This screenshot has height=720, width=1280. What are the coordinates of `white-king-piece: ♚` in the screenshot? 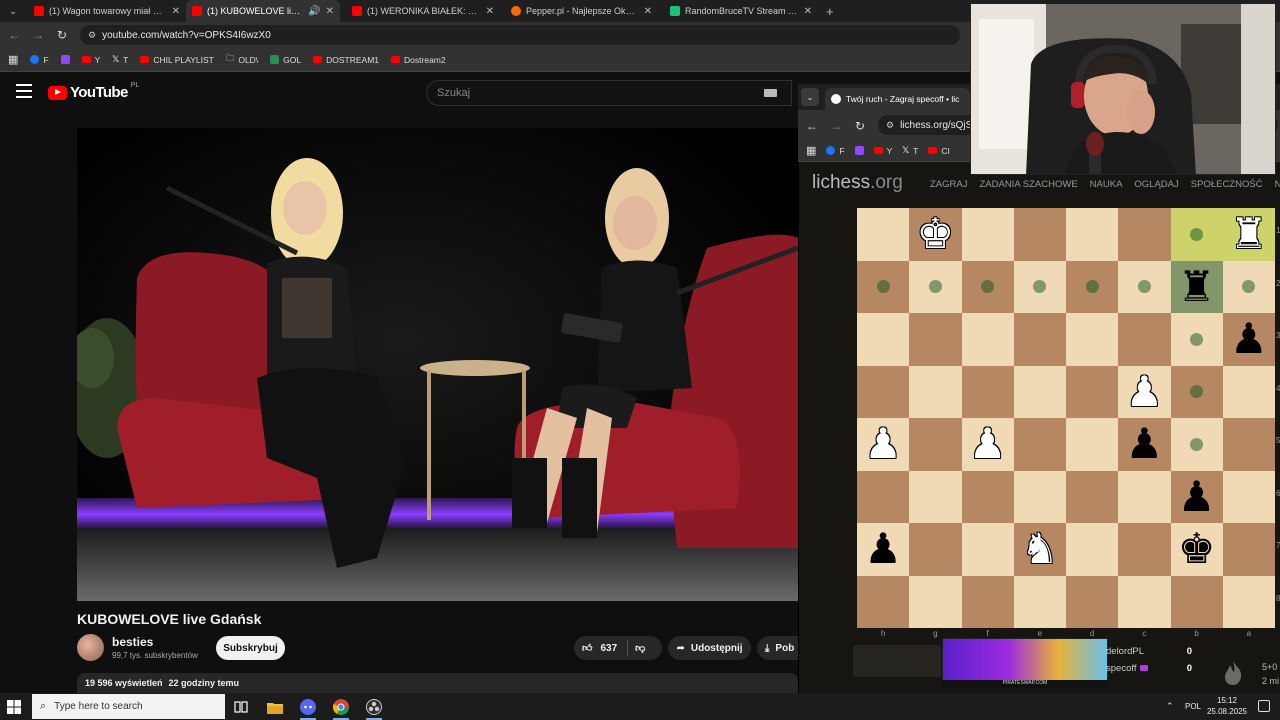 It's located at (935, 234).